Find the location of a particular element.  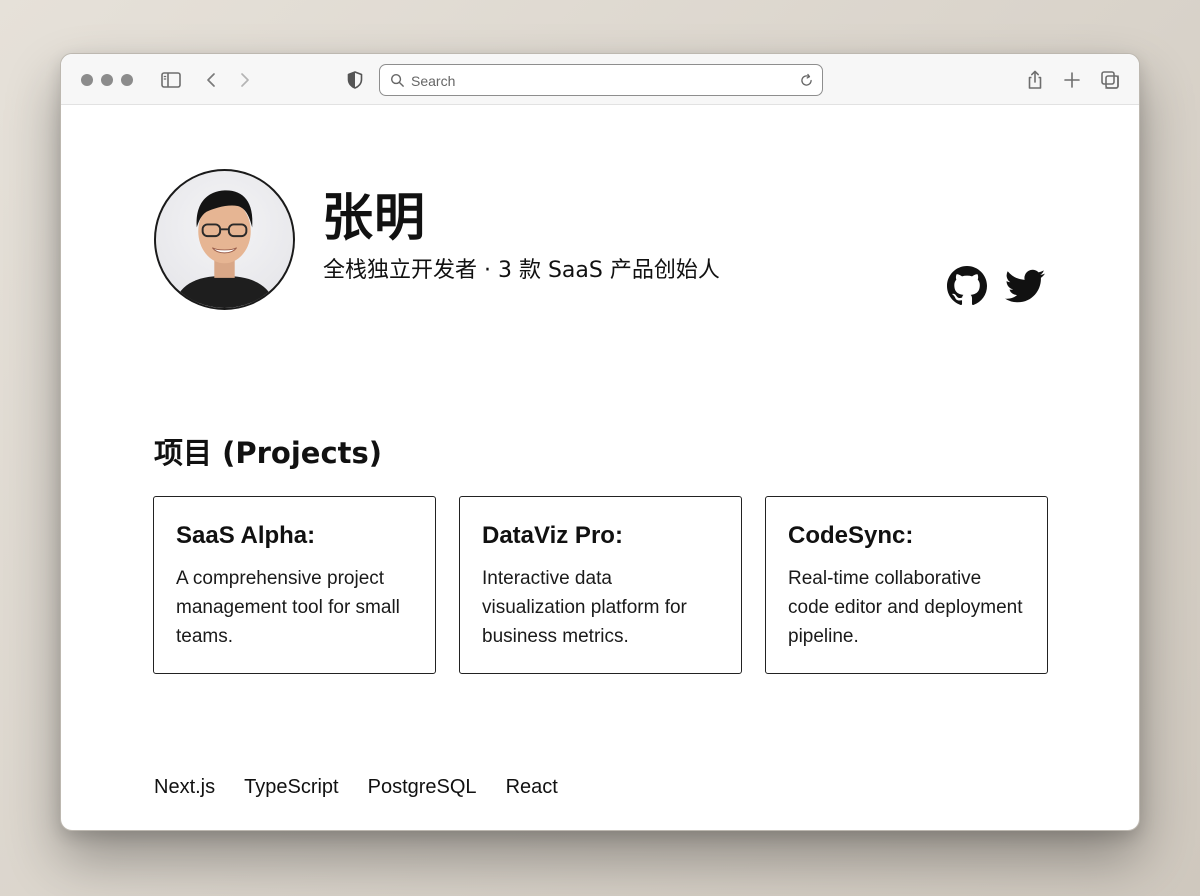

twitter-icon is located at coordinates (1025, 286).